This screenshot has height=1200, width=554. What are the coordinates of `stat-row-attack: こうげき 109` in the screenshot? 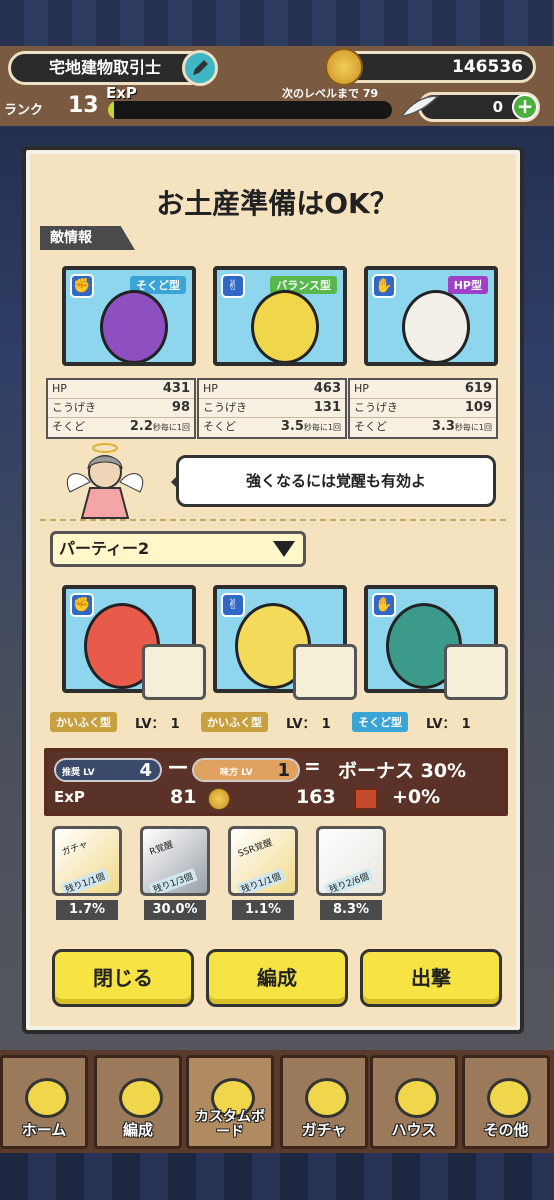 It's located at (423, 408).